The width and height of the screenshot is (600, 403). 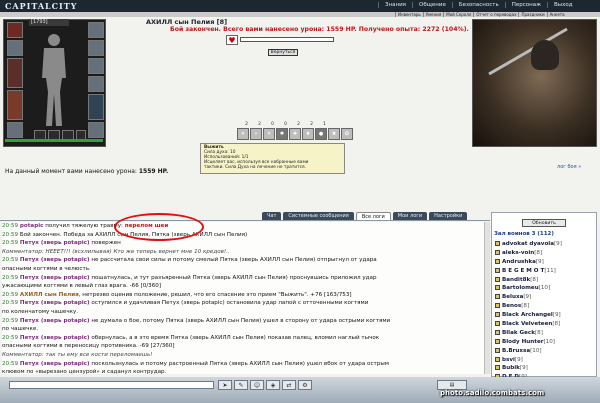 What do you see at coordinates (556, 14) in the screenshot?
I see `submenu-profile: Анкета` at bounding box center [556, 14].